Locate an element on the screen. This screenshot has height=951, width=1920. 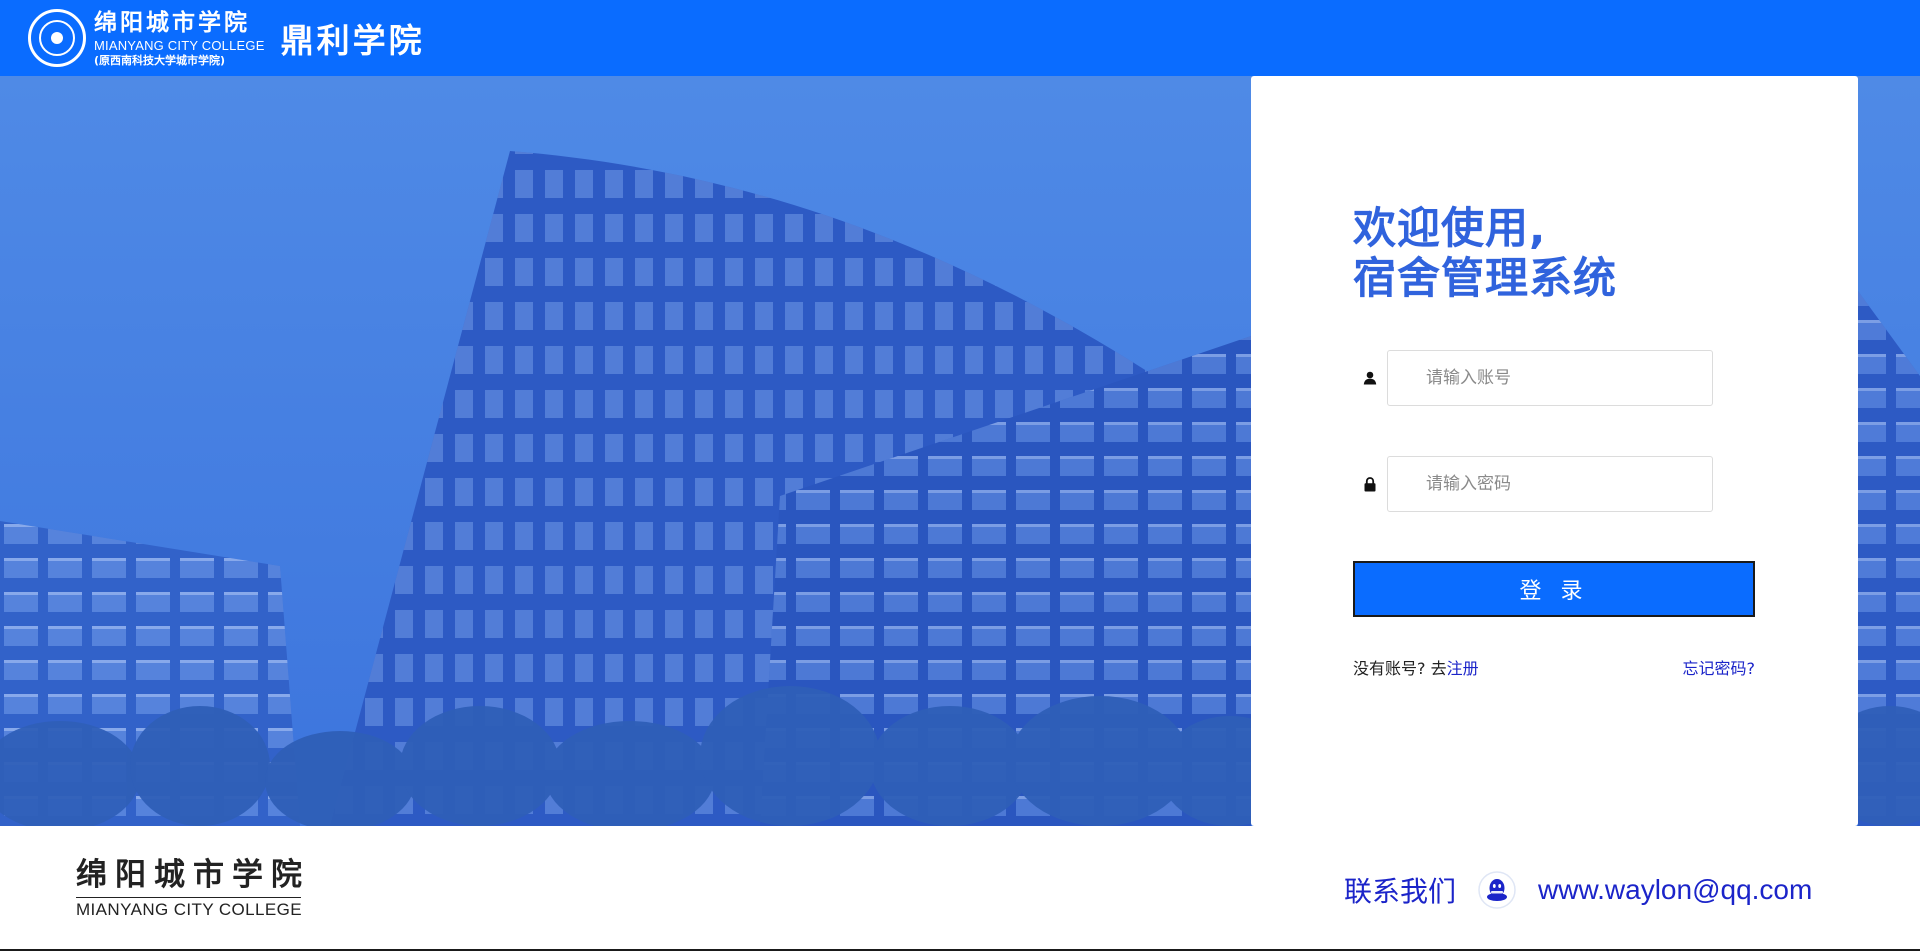
welcome-line-2: 宿舍管理系统 is located at coordinates (1485, 279).